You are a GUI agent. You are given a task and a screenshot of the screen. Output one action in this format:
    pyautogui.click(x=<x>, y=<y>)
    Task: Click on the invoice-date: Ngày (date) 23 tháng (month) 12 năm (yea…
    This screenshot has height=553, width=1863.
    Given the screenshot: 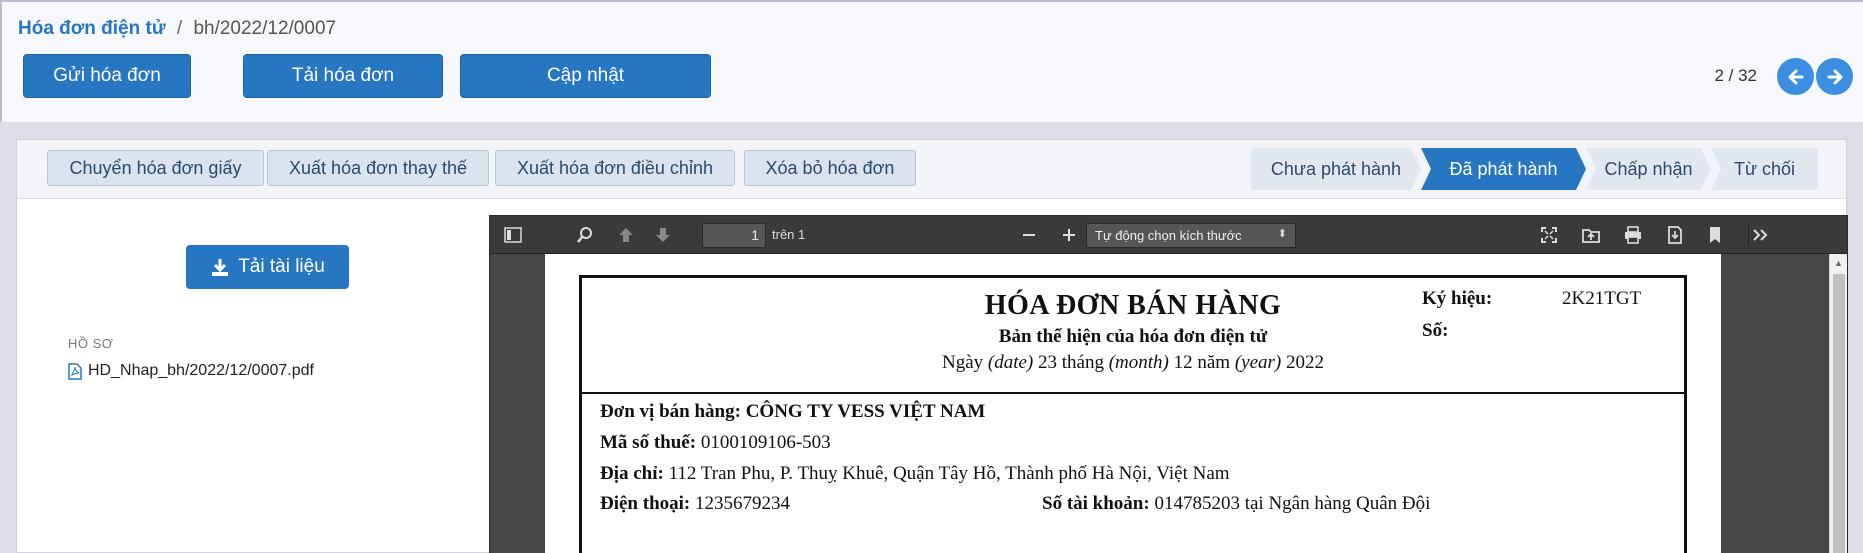 What is the action you would take?
    pyautogui.click(x=1133, y=362)
    